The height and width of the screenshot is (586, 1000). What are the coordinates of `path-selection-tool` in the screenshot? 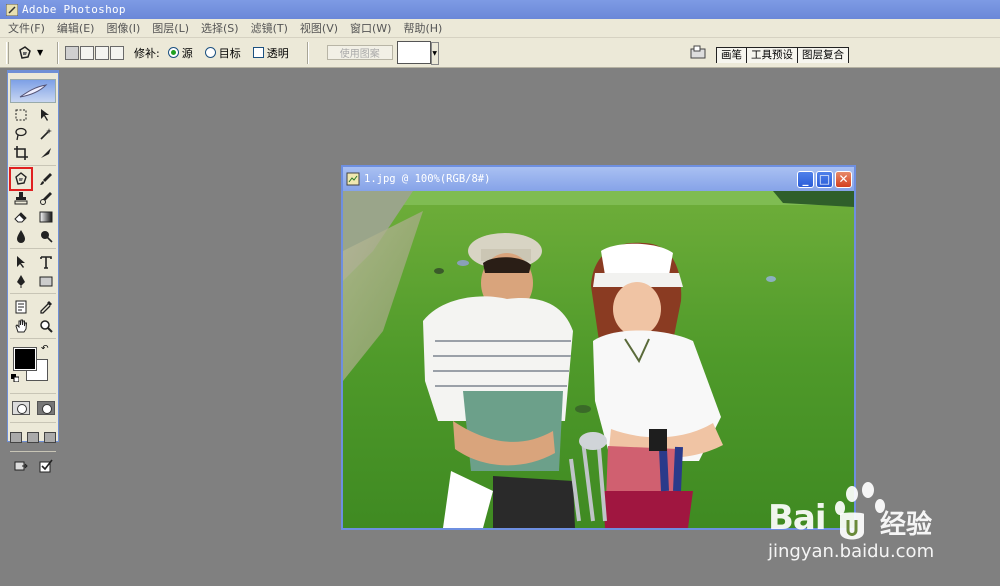 It's located at (21, 262).